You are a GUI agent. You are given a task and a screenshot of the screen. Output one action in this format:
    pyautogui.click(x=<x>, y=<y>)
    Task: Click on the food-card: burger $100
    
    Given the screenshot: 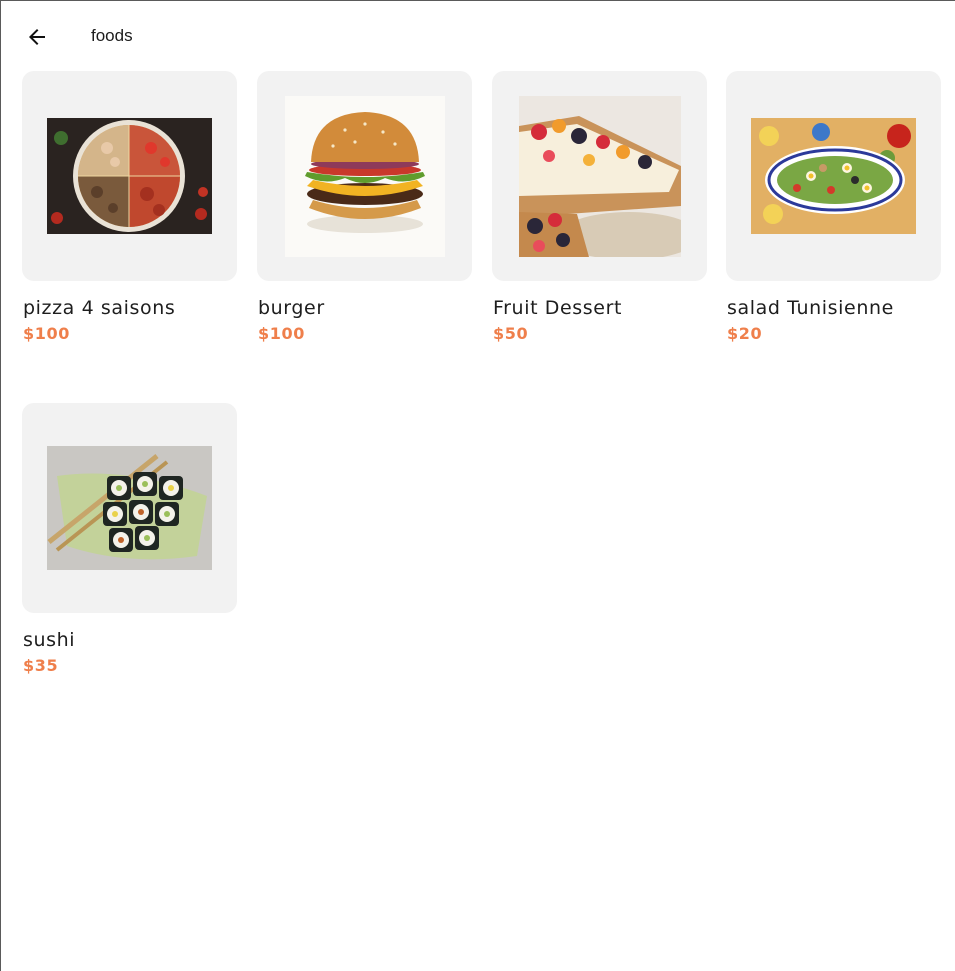 What is the action you would take?
    pyautogui.click(x=364, y=207)
    